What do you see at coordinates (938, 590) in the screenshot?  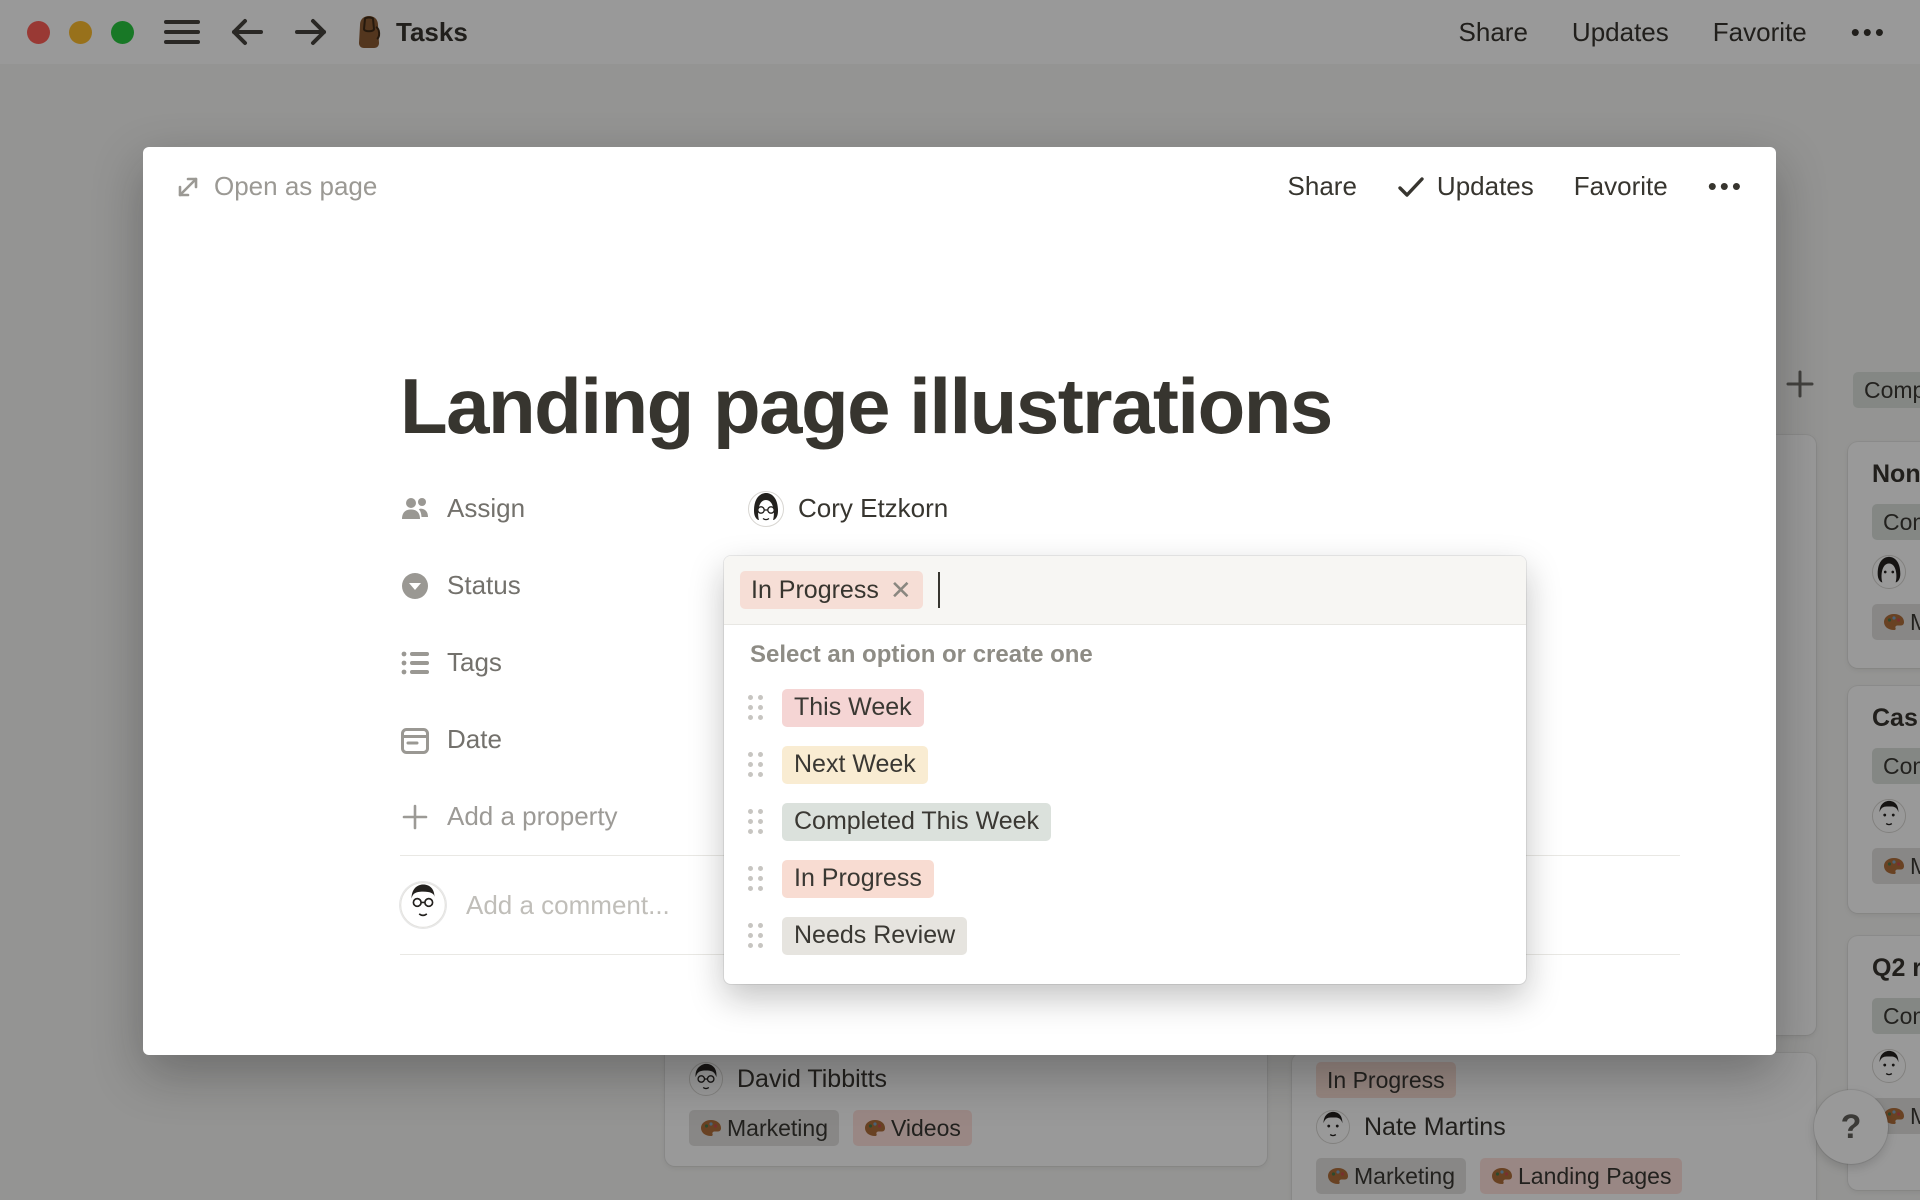 I see `text-cursor` at bounding box center [938, 590].